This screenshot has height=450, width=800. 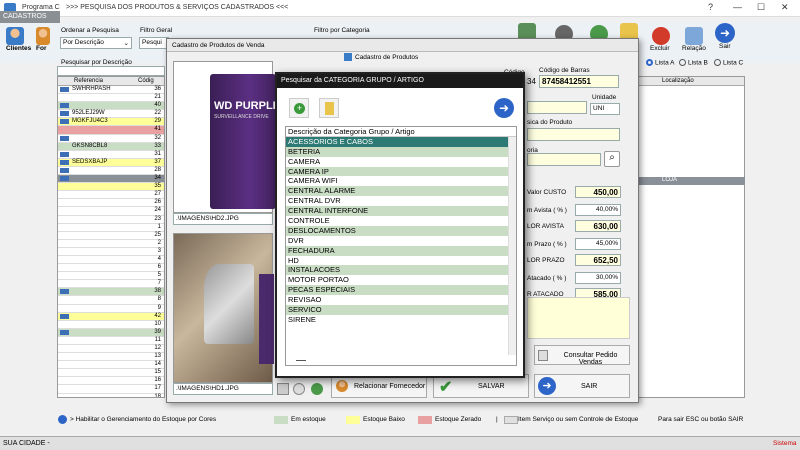 I want to click on zoom-icon, so click(x=299, y=389).